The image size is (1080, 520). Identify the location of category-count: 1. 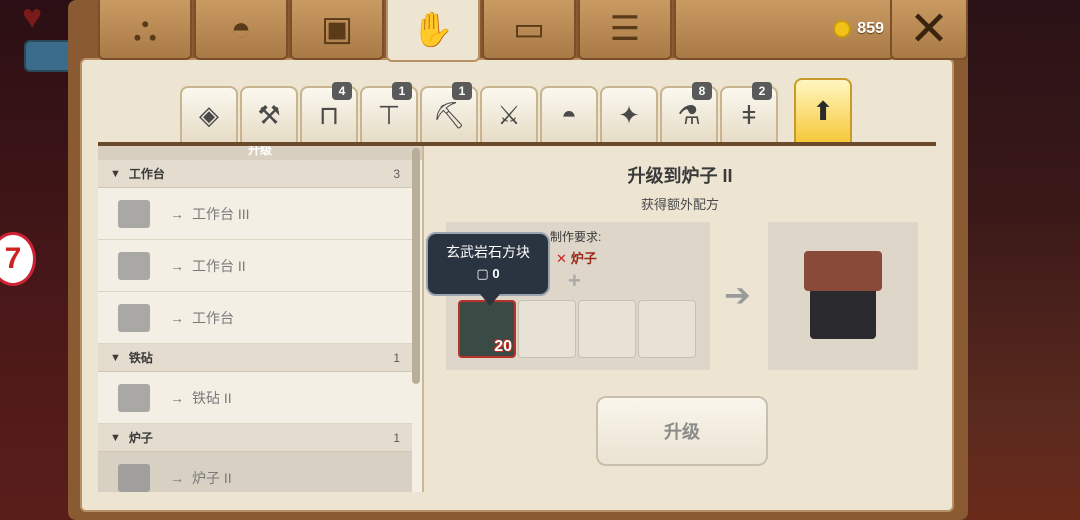
(396, 357).